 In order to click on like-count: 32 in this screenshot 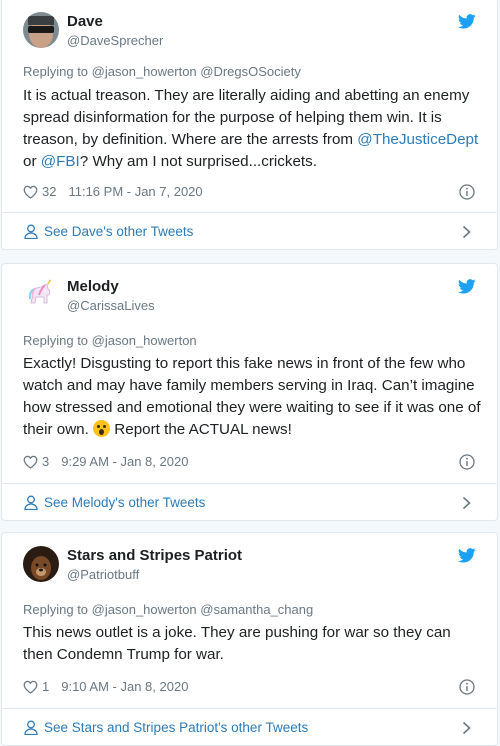, I will do `click(49, 192)`.